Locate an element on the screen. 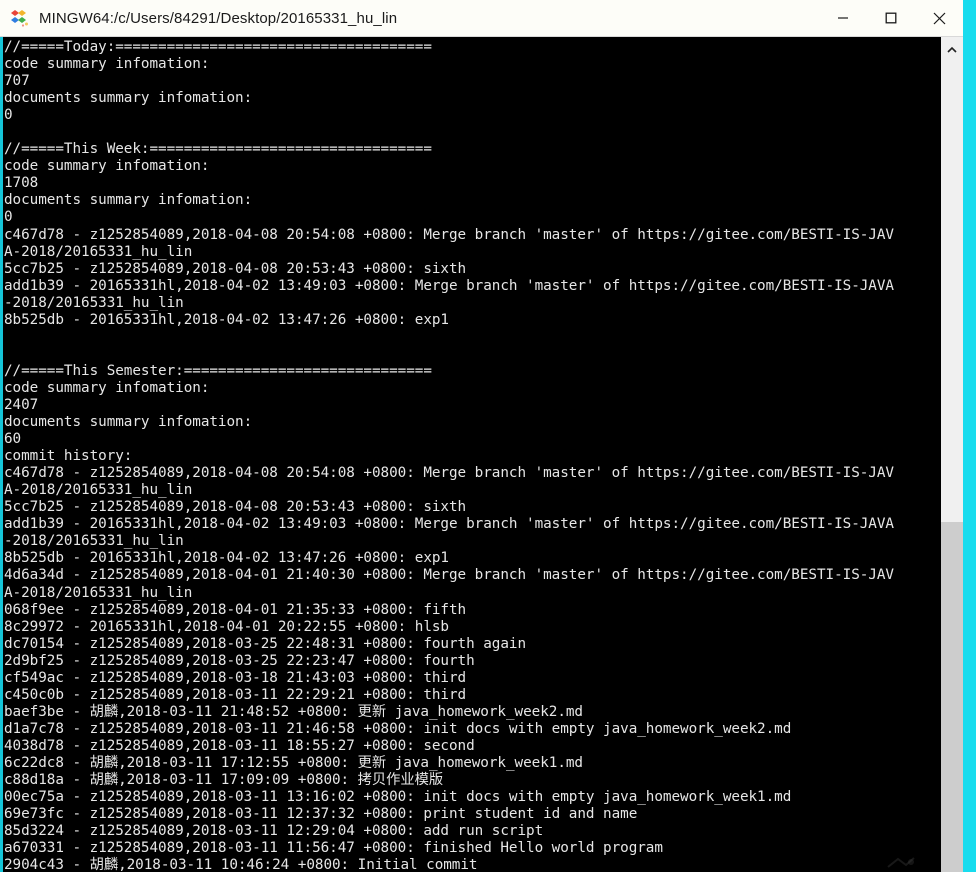 This screenshot has width=976, height=872. terminal-line: 60 is located at coordinates (13, 439).